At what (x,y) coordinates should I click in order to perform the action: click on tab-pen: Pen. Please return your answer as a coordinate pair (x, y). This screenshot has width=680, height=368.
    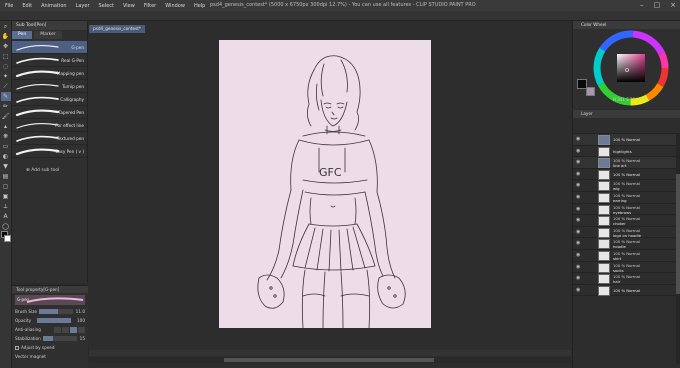
    Looking at the image, I should click on (22, 35).